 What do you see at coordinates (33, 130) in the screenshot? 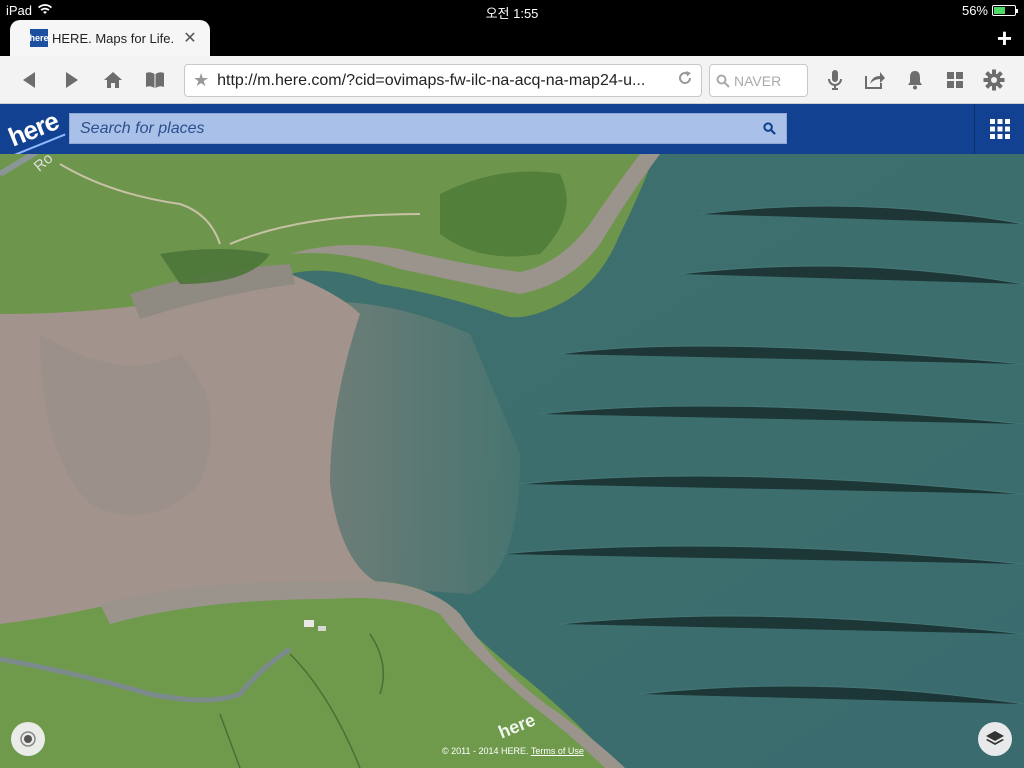
I see `here-logo: here` at bounding box center [33, 130].